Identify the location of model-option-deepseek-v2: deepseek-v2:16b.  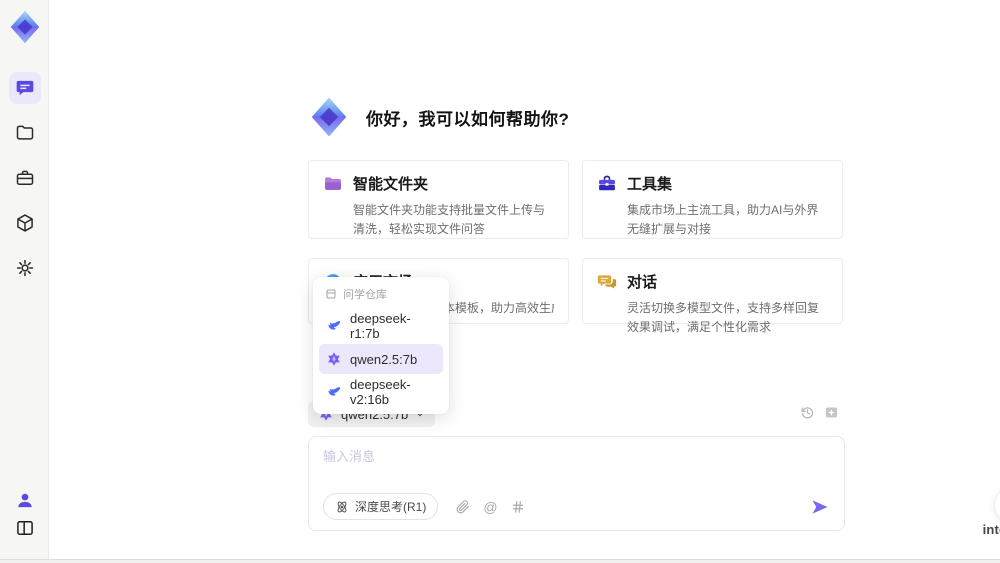
(381, 392).